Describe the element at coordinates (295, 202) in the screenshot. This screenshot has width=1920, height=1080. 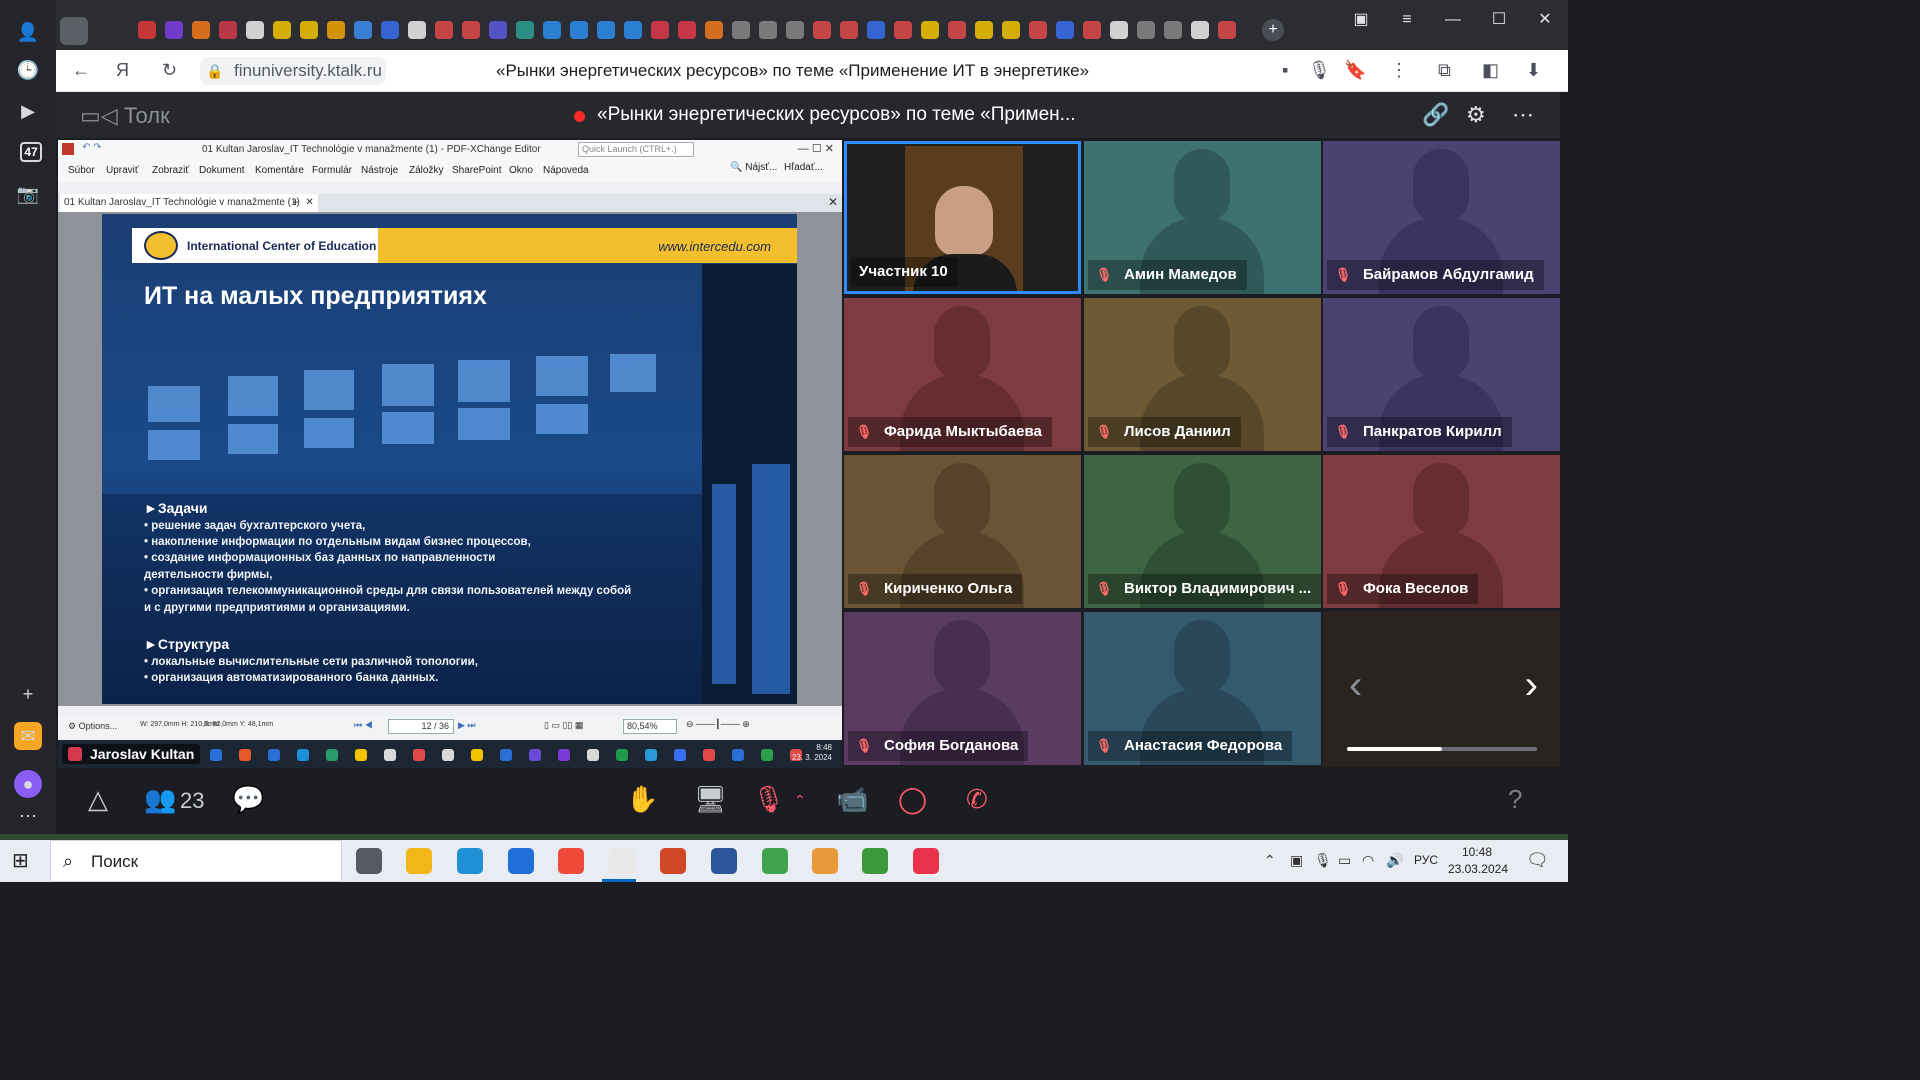
I see `new-document-tab-icon: +` at that location.